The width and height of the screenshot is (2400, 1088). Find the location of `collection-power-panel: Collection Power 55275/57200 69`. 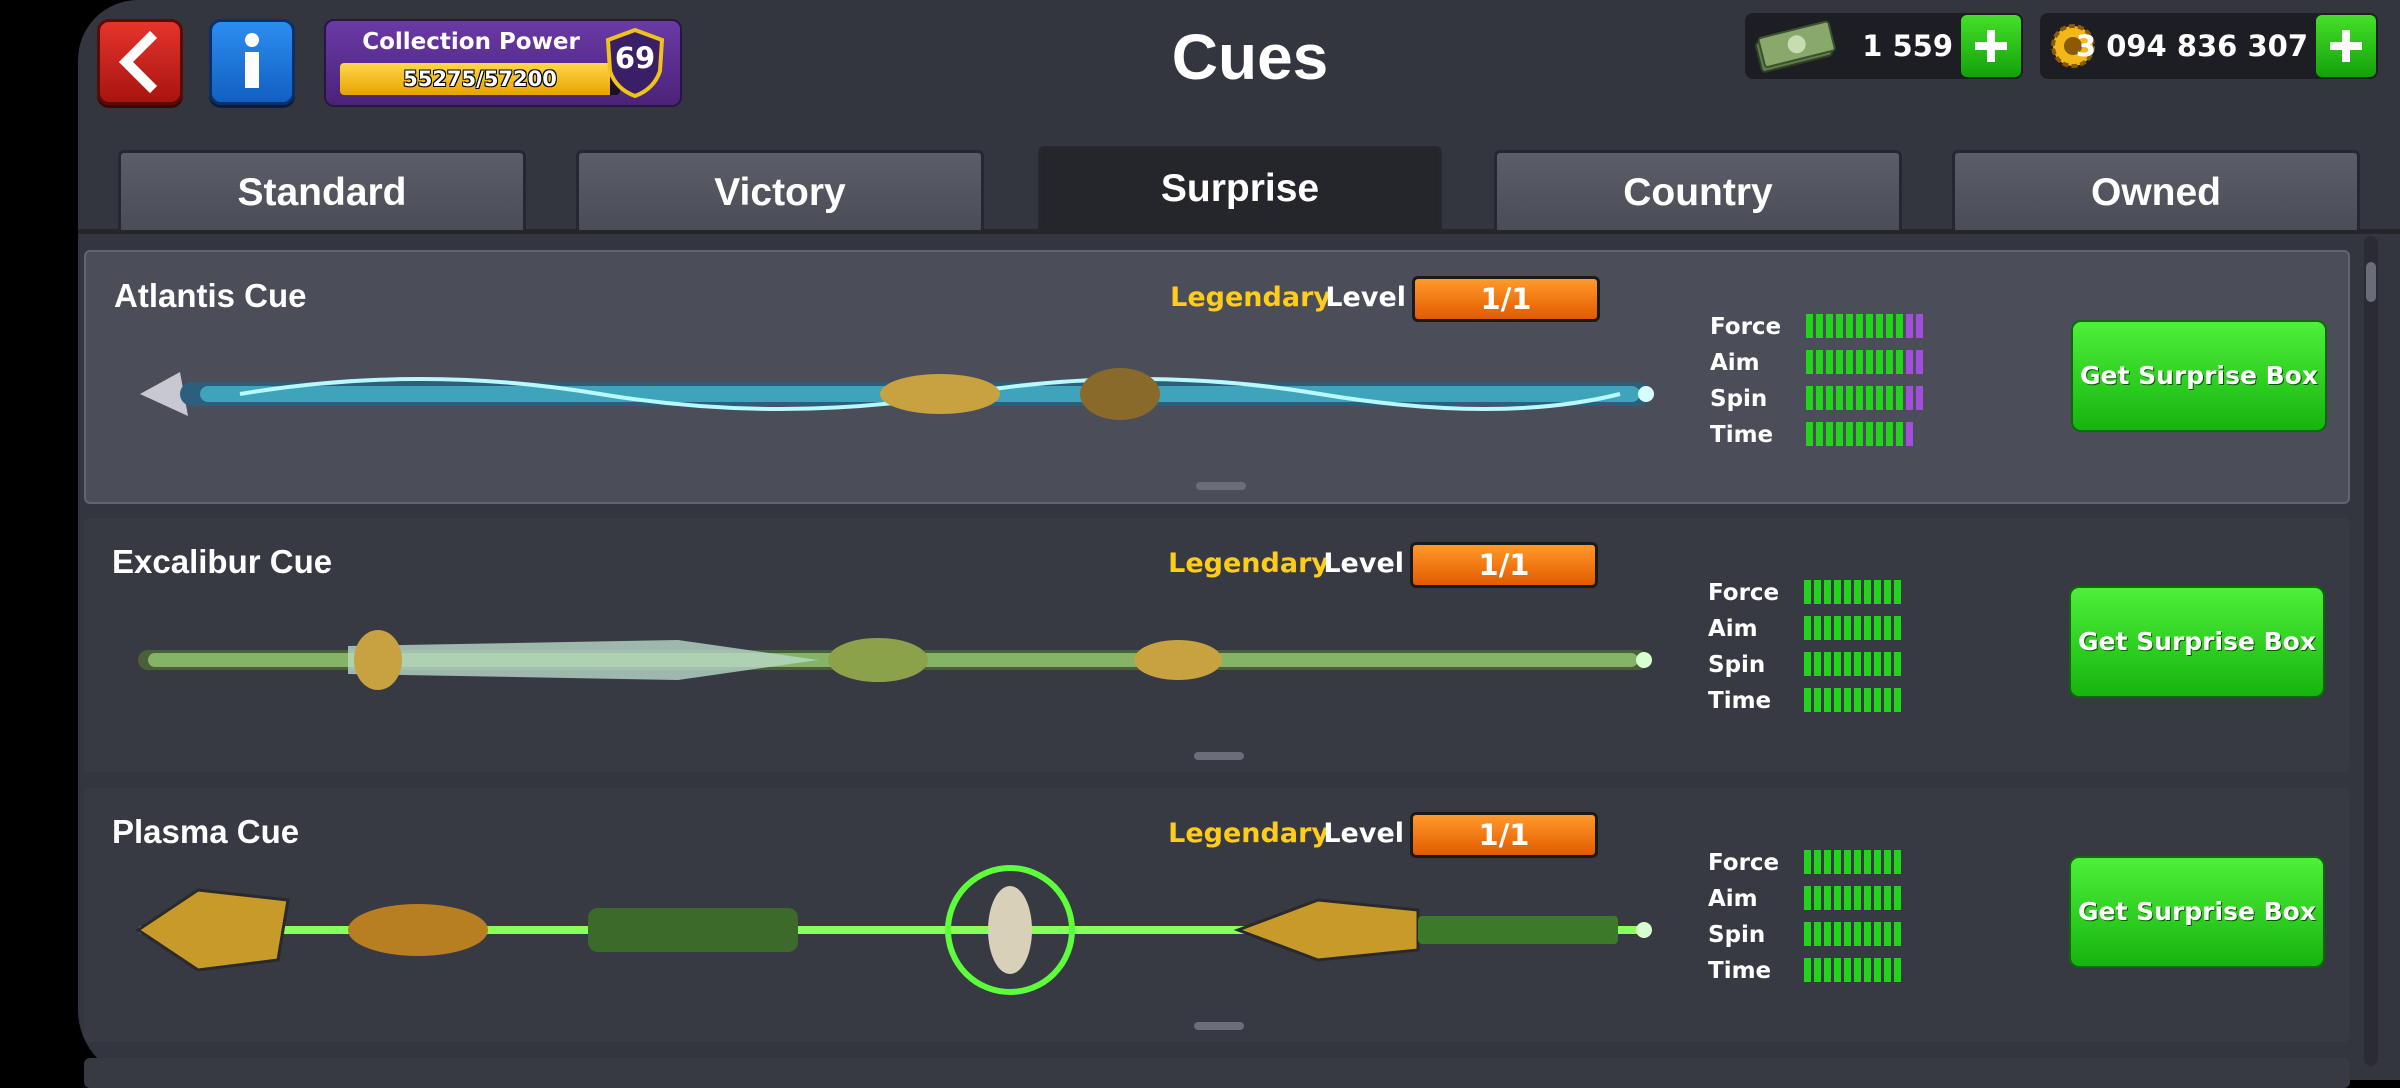

collection-power-panel: Collection Power 55275/57200 69 is located at coordinates (503, 63).